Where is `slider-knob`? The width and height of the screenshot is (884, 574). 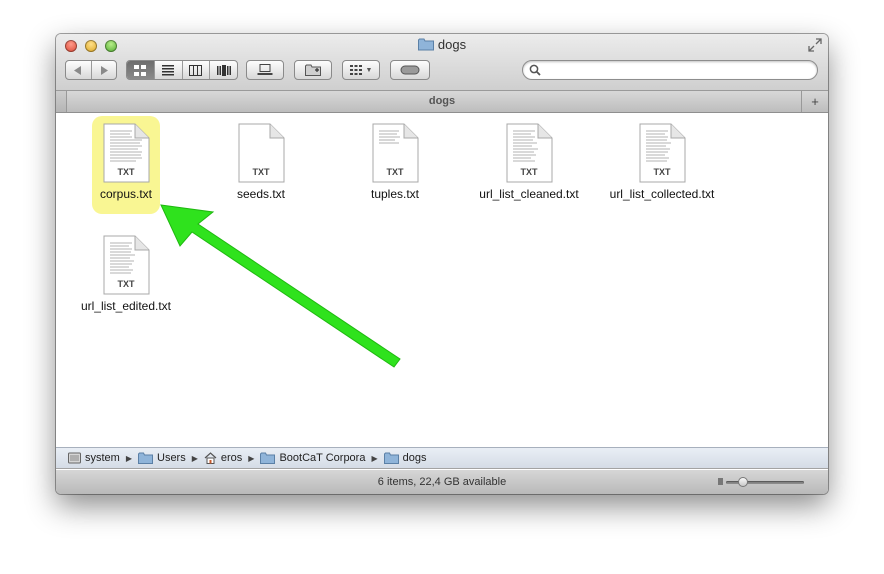
slider-knob is located at coordinates (743, 482).